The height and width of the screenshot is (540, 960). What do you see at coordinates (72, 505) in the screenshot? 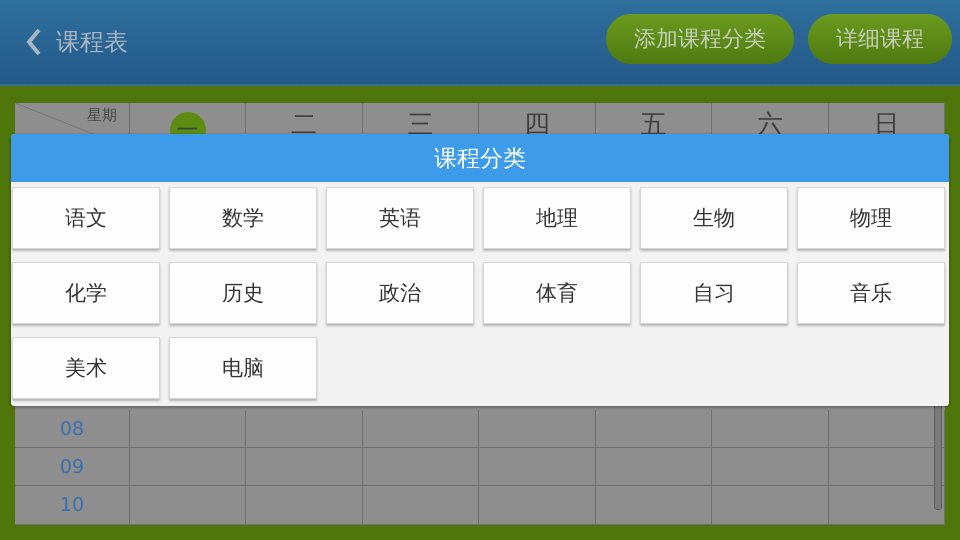
I see `period-number: 10` at bounding box center [72, 505].